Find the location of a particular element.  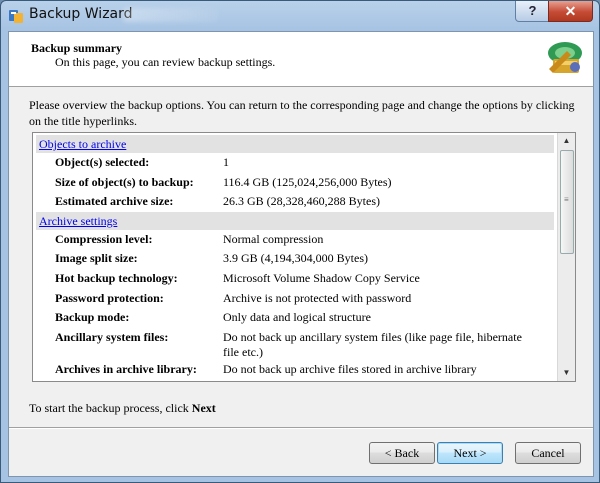

footer-text-bold: Next is located at coordinates (203, 408).